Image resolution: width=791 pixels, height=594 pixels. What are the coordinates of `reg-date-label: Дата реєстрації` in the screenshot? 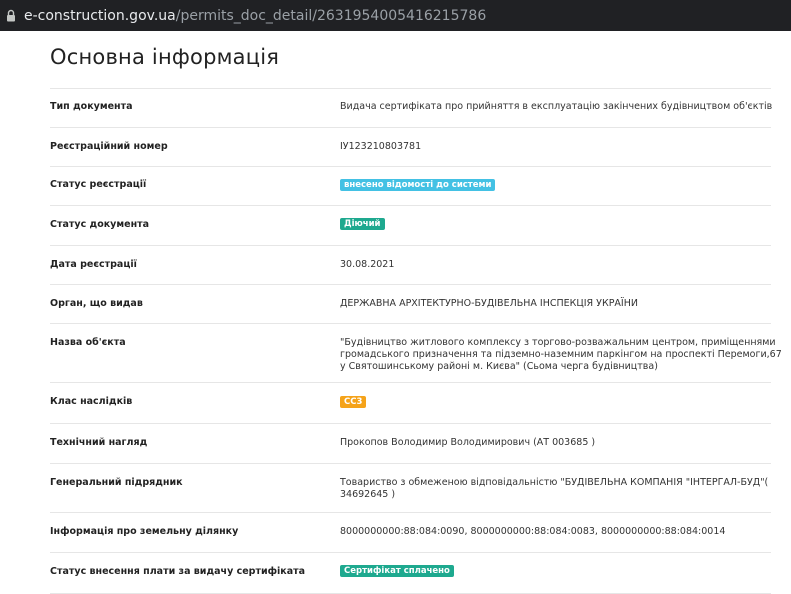 It's located at (93, 264).